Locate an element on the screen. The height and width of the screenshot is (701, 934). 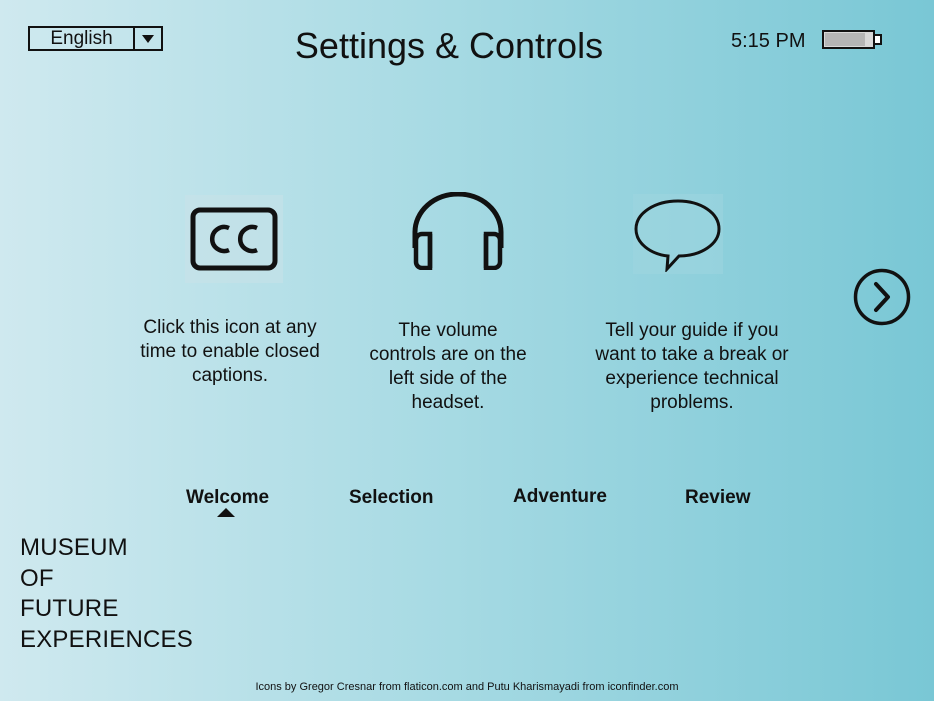
tab-welcome: Welcome is located at coordinates (227, 498).